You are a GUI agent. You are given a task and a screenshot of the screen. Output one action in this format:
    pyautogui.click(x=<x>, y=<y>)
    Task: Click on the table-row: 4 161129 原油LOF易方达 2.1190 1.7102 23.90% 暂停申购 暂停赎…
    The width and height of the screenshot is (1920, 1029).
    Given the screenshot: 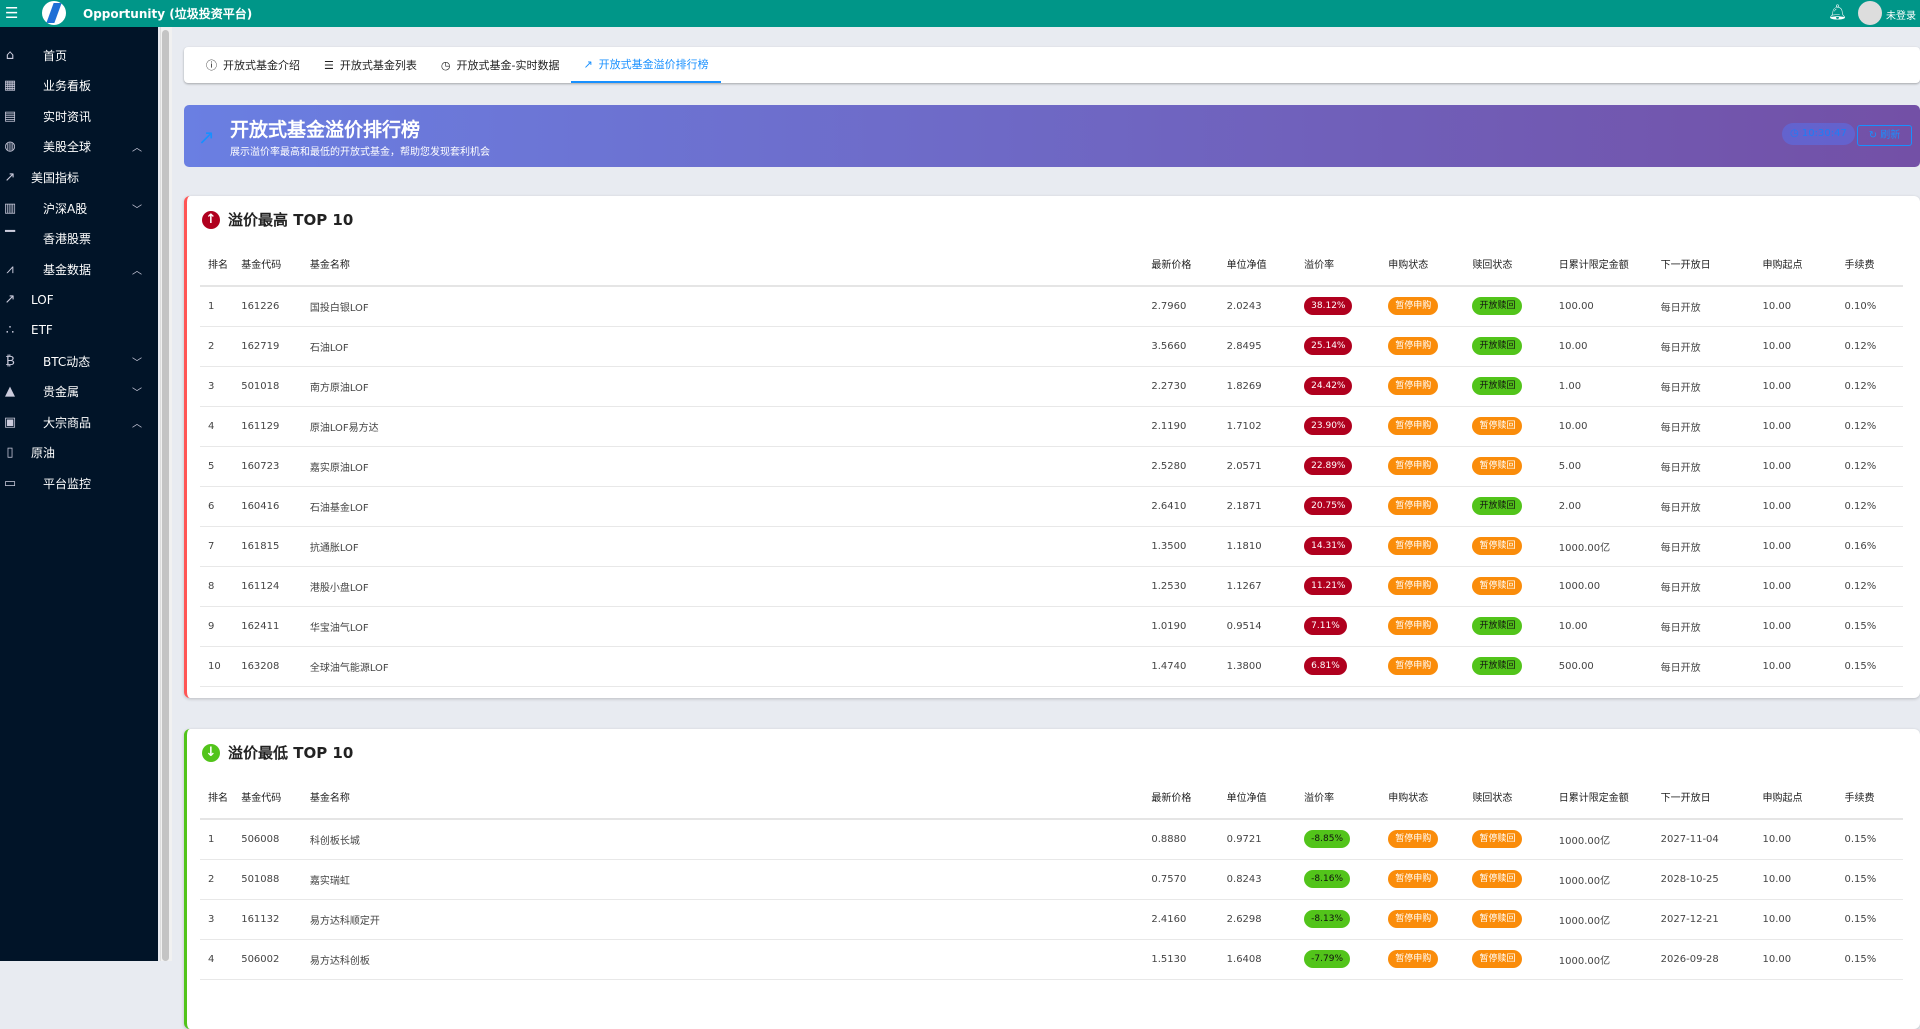 What is the action you would take?
    pyautogui.click(x=1051, y=426)
    